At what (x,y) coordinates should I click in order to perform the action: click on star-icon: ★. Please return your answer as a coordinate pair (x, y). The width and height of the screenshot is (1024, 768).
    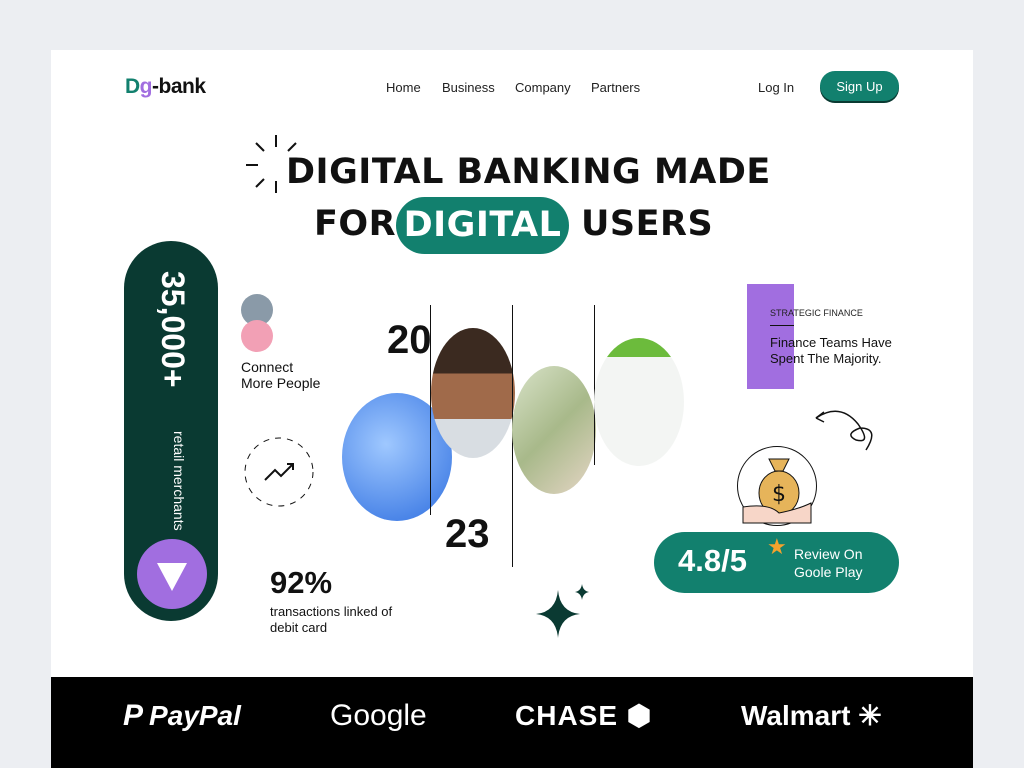
    Looking at the image, I should click on (777, 546).